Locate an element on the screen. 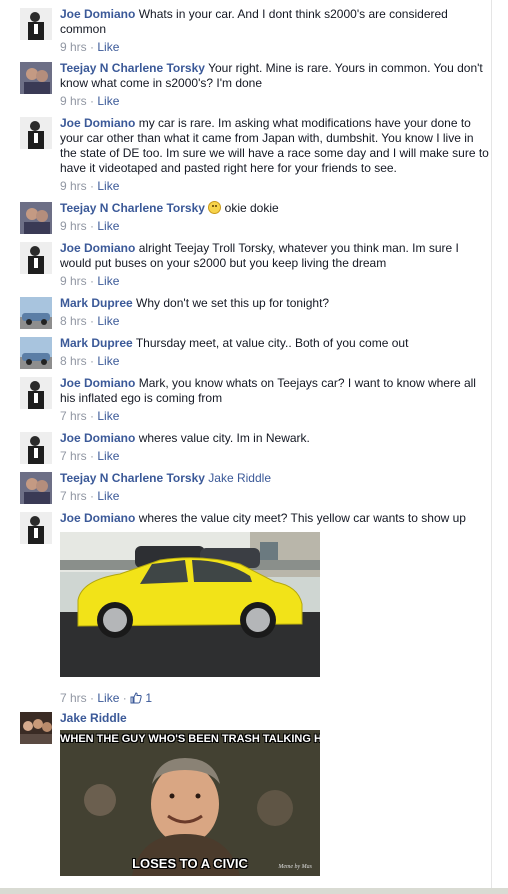 Image resolution: width=508 pixels, height=894 pixels. mention-link: Jake Riddle is located at coordinates (239, 478).